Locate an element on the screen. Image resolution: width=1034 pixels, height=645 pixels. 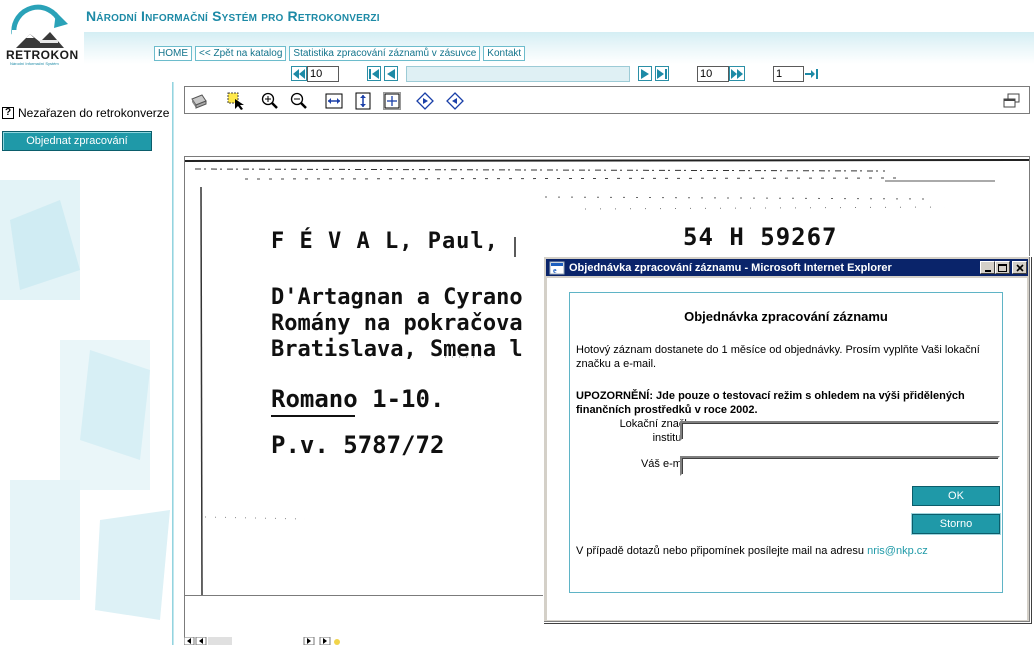
close-button is located at coordinates (1019, 267).